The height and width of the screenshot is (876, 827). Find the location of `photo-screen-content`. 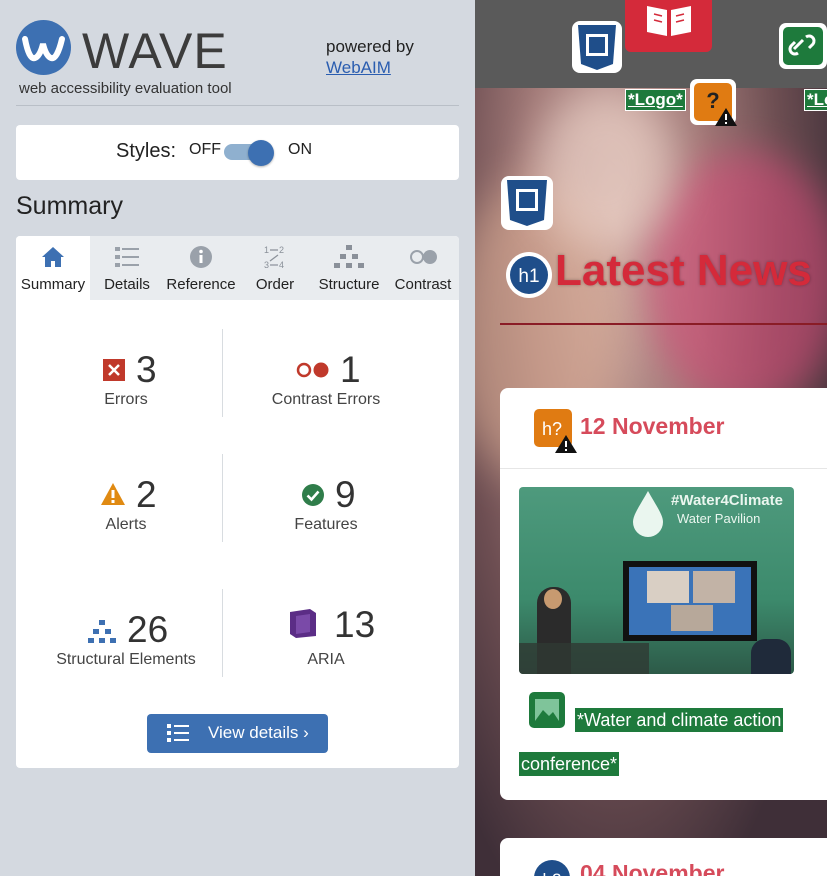

photo-screen-content is located at coordinates (690, 601).